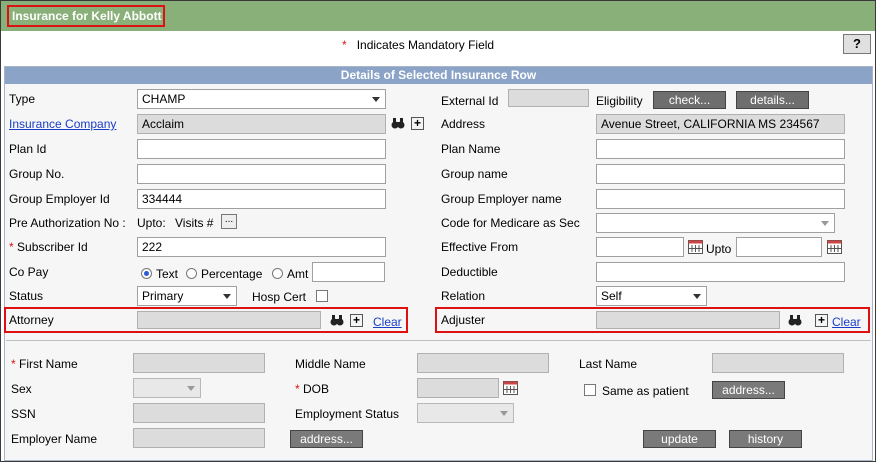 The height and width of the screenshot is (464, 878). I want to click on same-as-patient-checkbox, so click(590, 390).